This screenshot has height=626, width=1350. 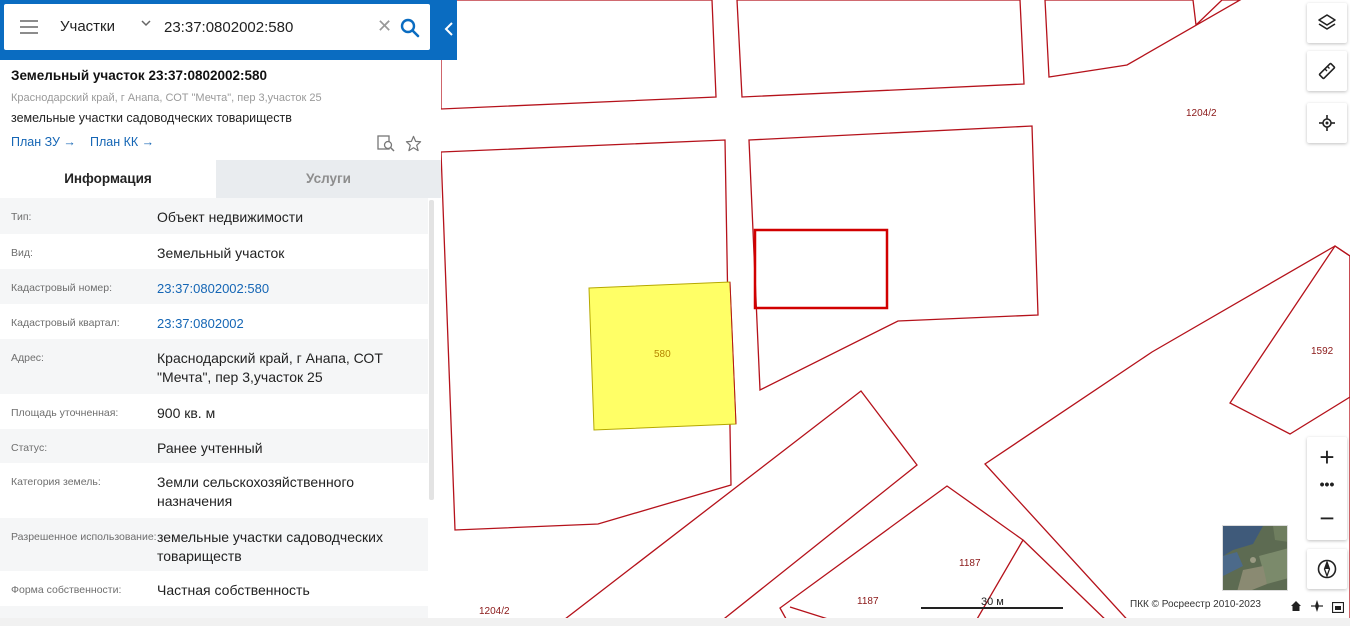 I want to click on info-row: Кадастровый квартал: 23:37:0802002, so click(x=214, y=321).